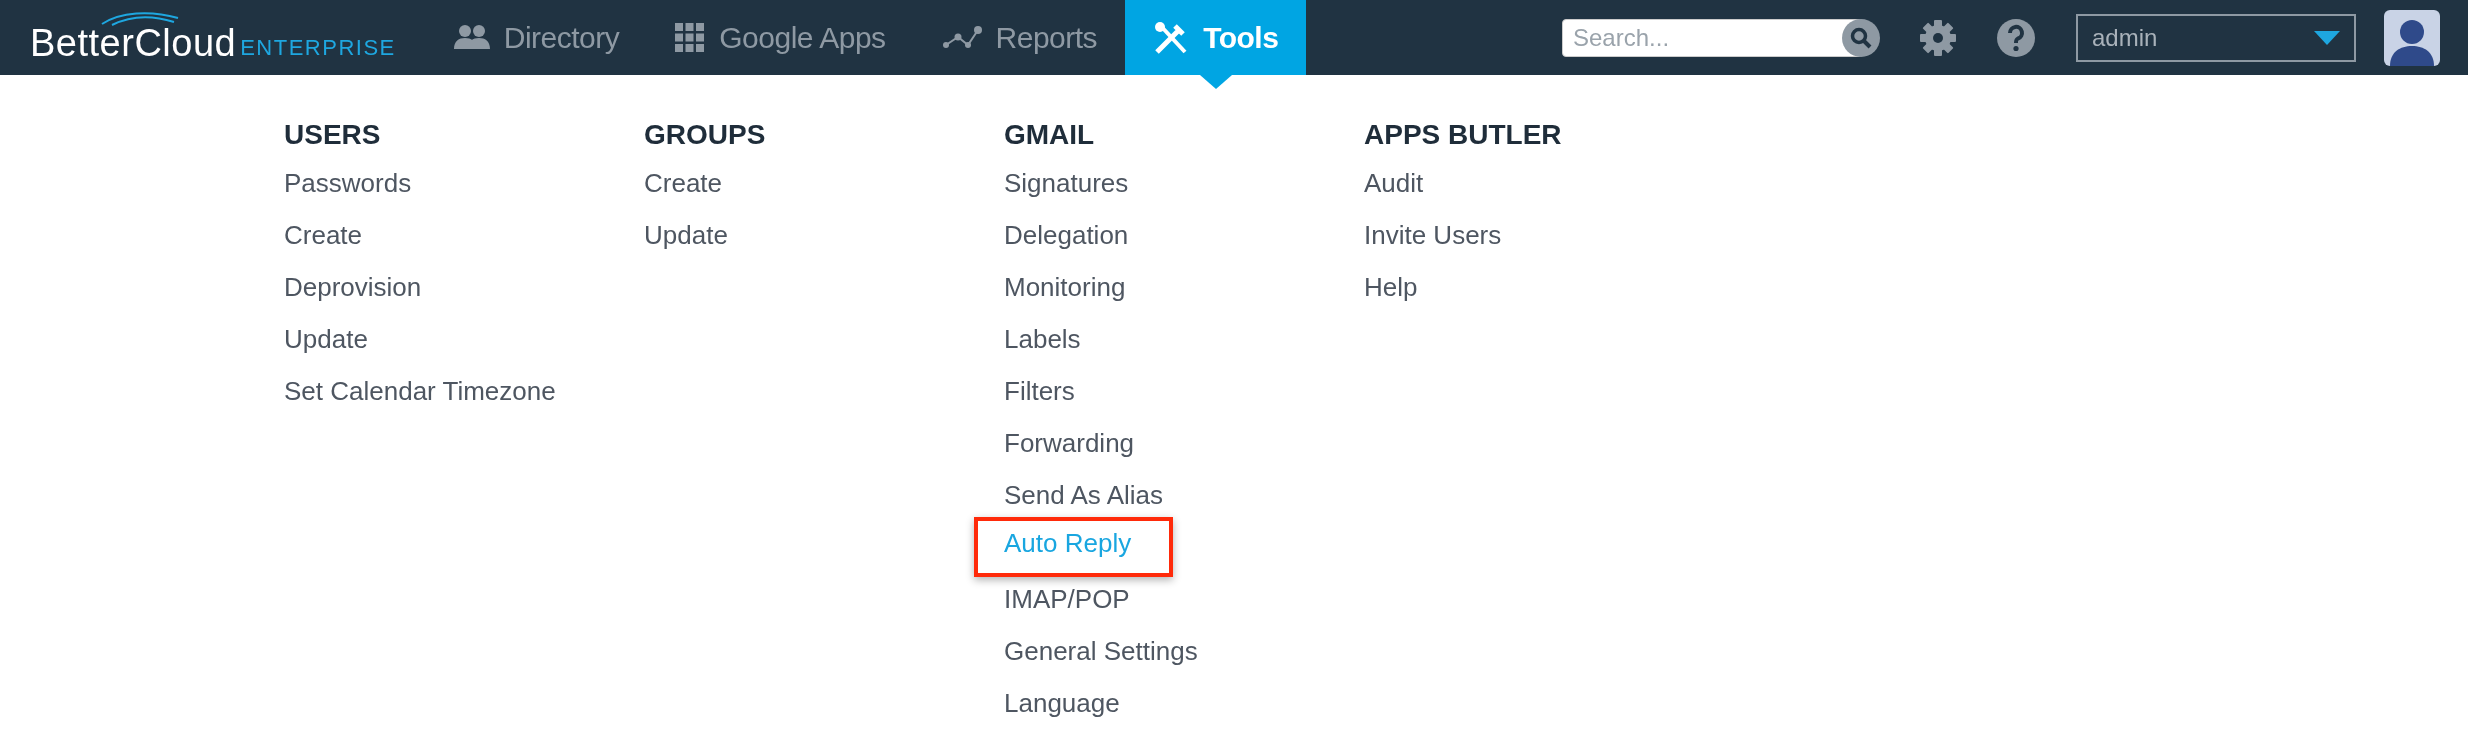  What do you see at coordinates (1019, 37) in the screenshot?
I see `nav-tab: Reports` at bounding box center [1019, 37].